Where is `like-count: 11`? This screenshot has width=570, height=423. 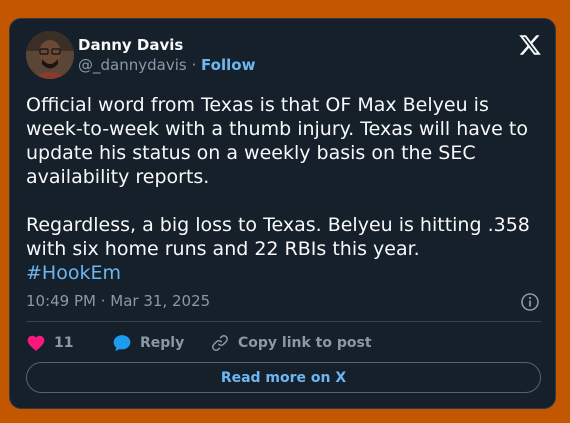
like-count: 11 is located at coordinates (64, 343).